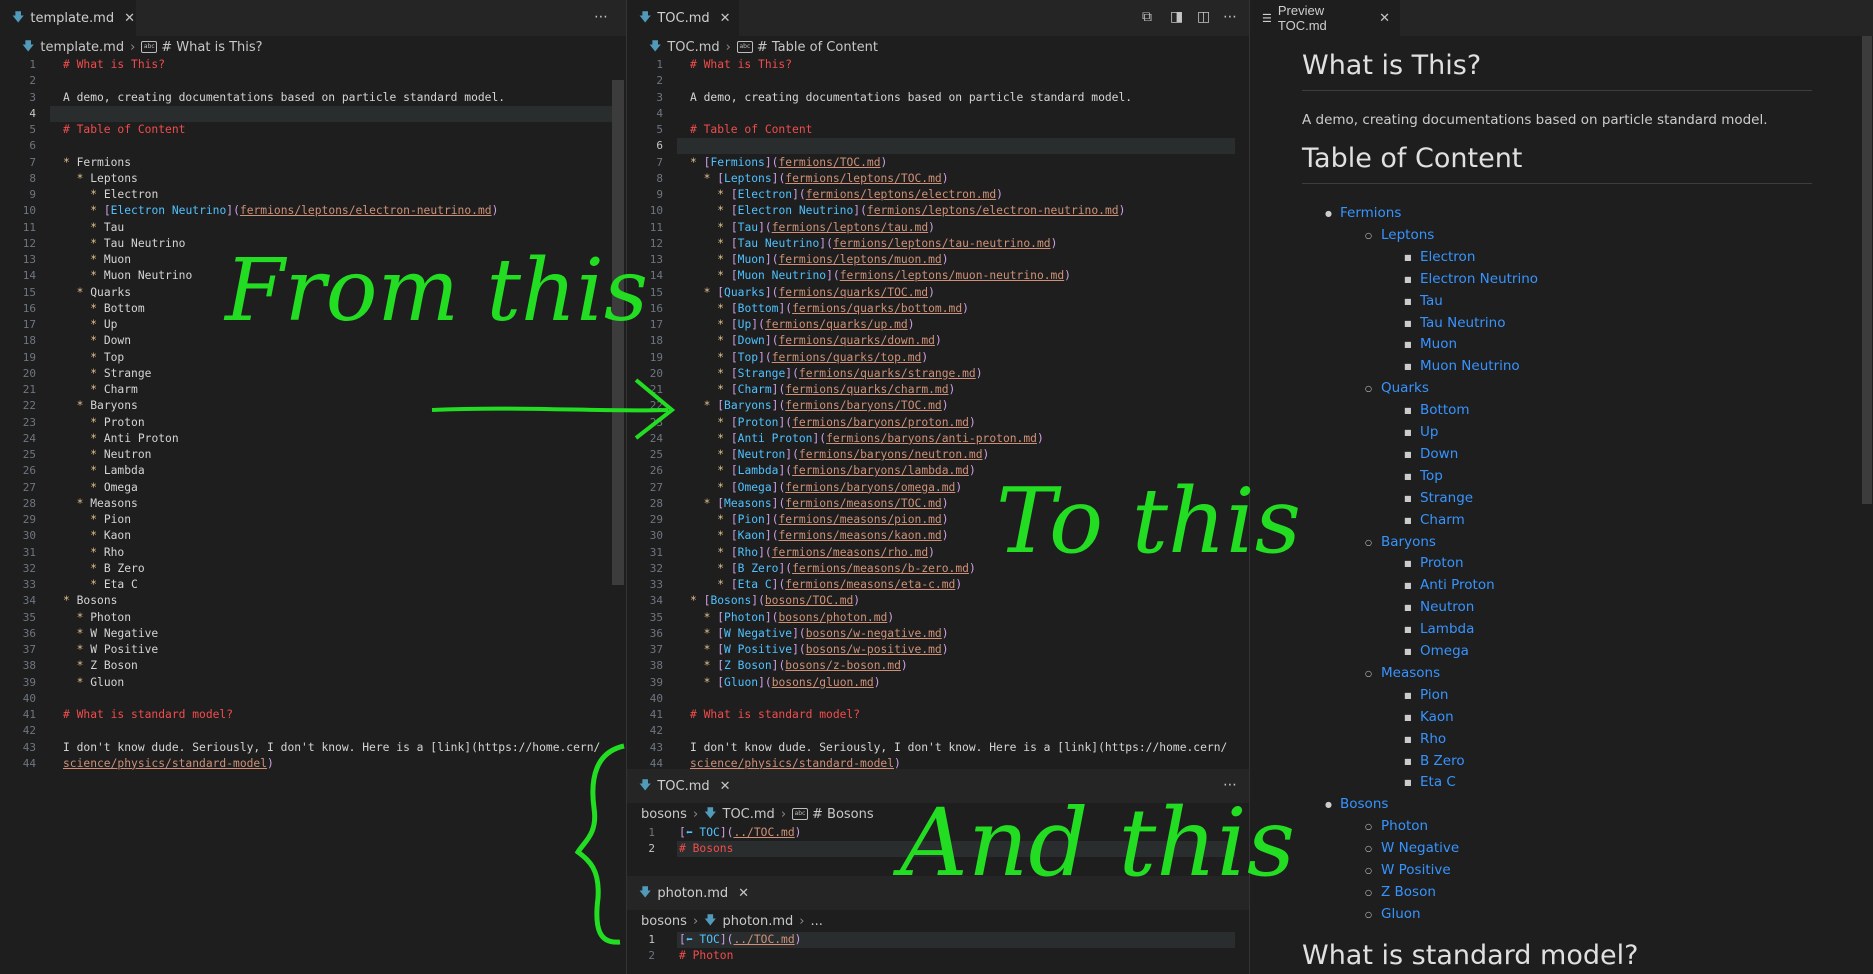  I want to click on code-line: 15 * Quarks, so click(313, 293).